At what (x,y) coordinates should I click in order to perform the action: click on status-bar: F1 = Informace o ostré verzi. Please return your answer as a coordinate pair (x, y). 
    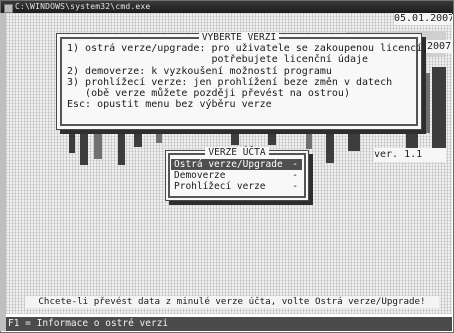
    Looking at the image, I should click on (229, 324).